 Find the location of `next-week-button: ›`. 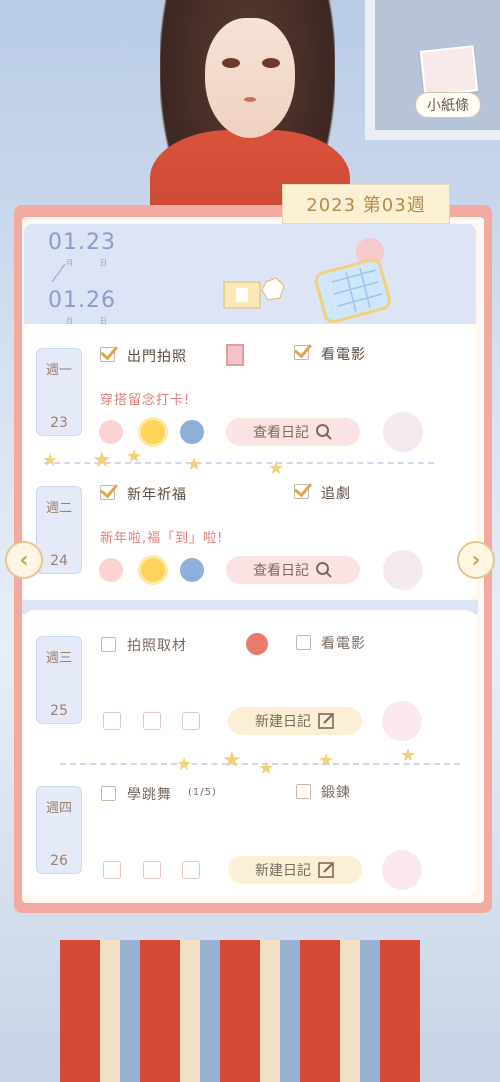

next-week-button: › is located at coordinates (476, 560).